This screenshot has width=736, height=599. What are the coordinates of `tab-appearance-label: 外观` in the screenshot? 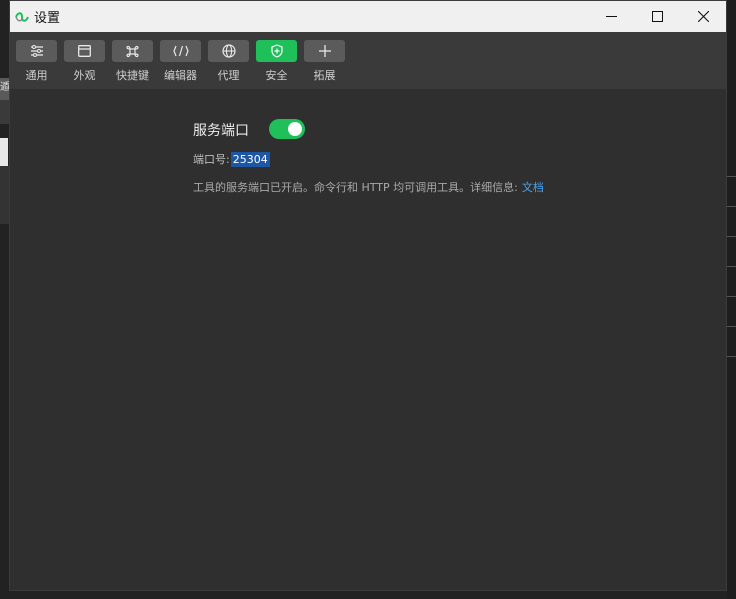 It's located at (84, 75).